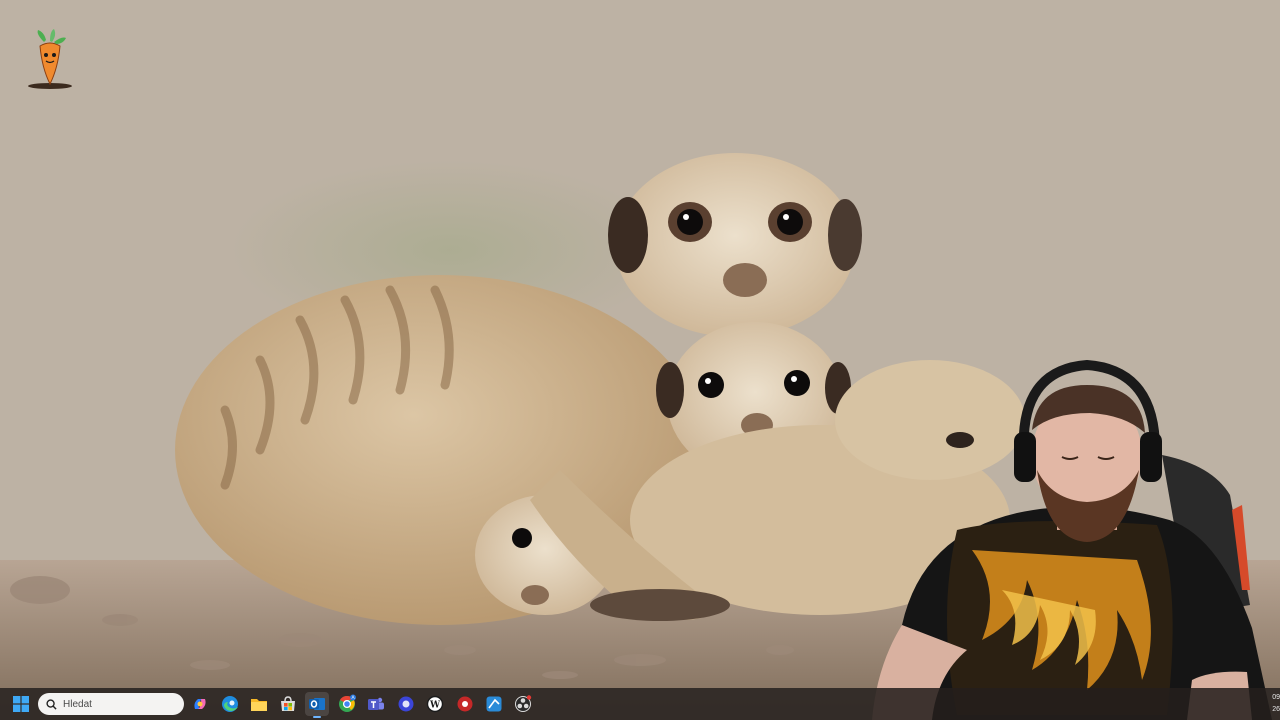 This screenshot has width=1280, height=720. I want to click on wordpress-icon: W, so click(435, 704).